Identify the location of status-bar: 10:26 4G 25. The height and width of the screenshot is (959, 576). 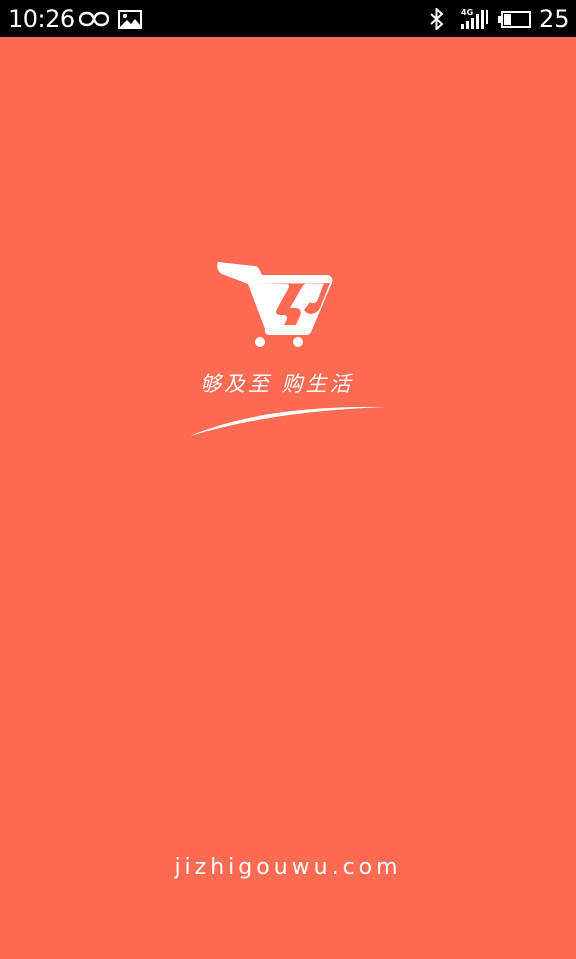
(288, 18).